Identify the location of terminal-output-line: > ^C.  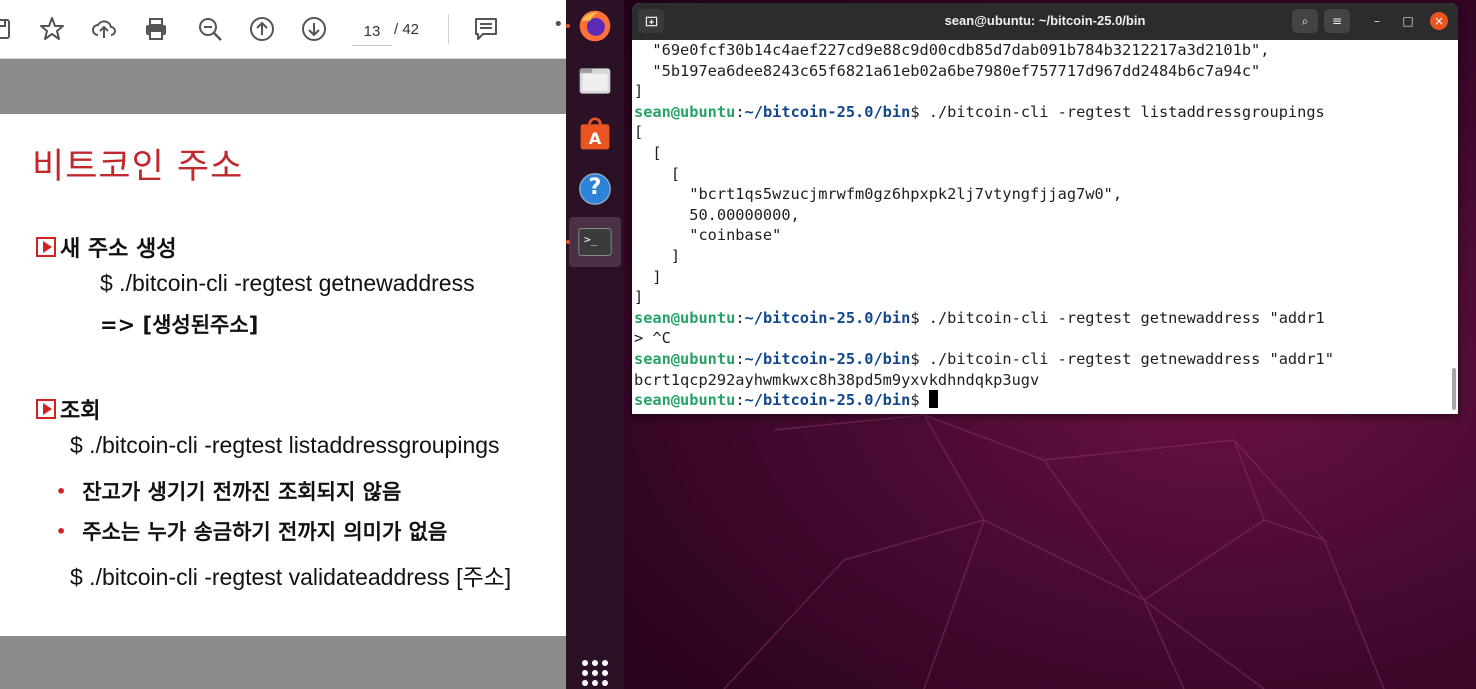
(652, 338).